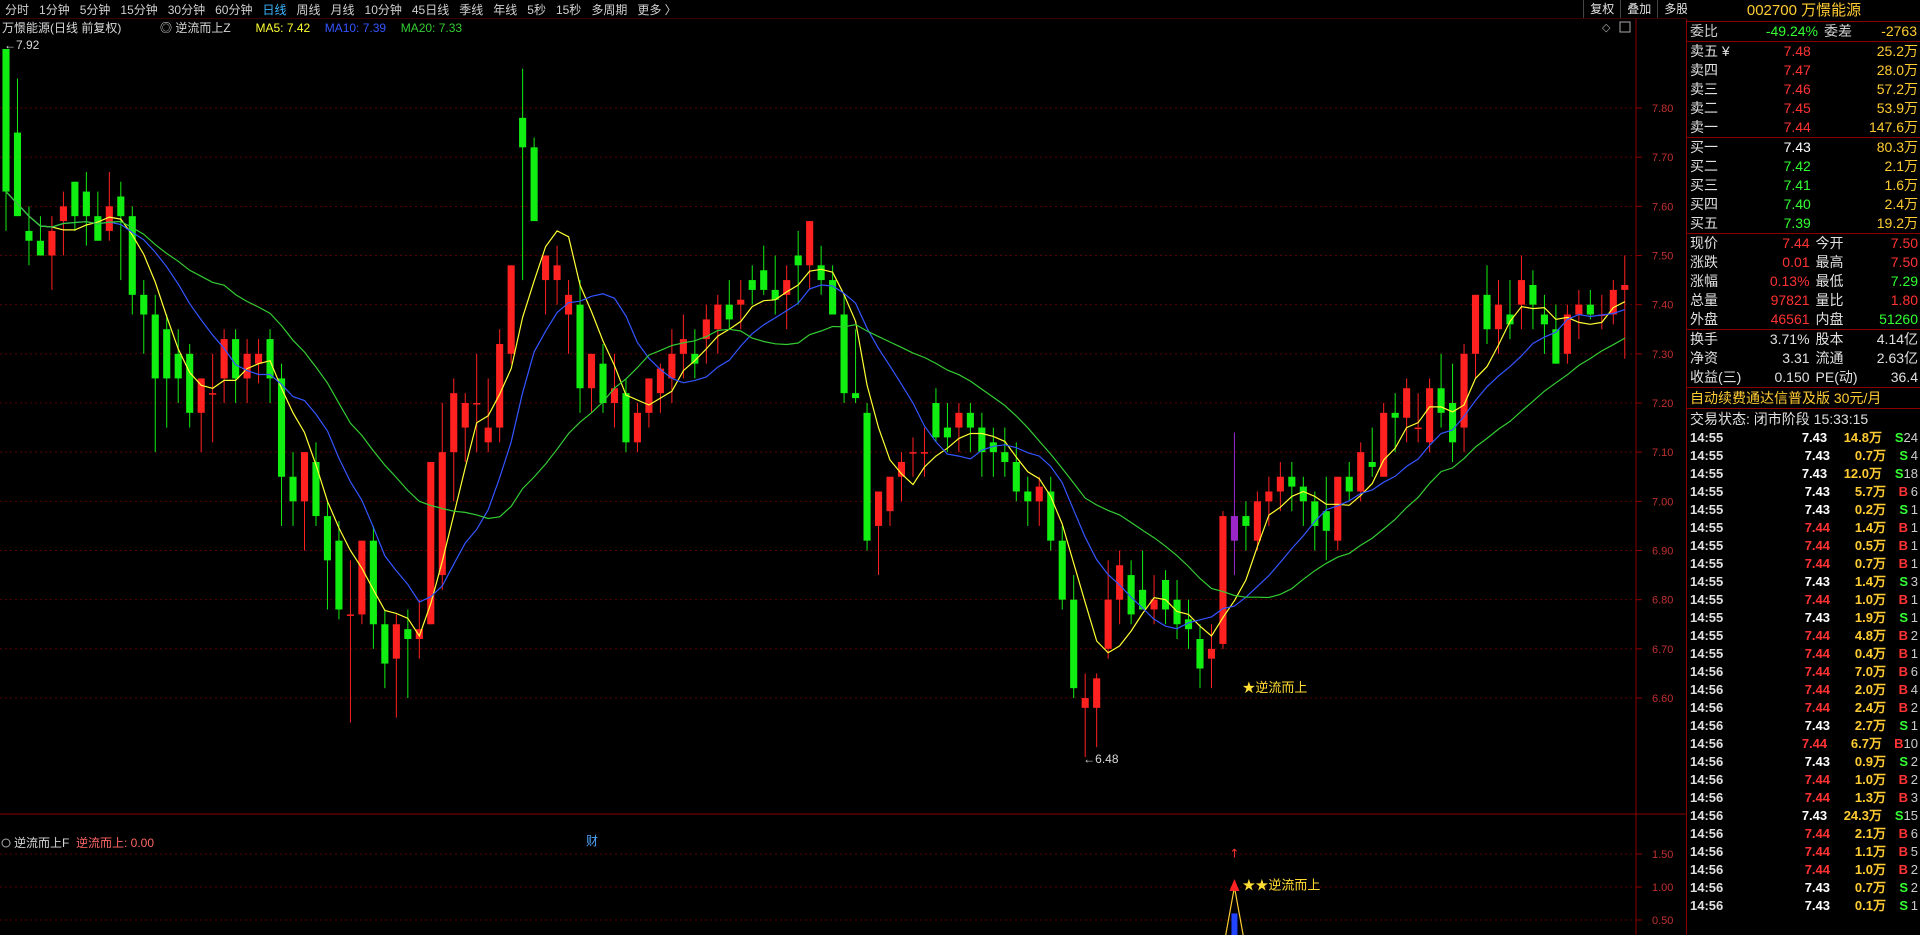 The image size is (1920, 935). I want to click on tick-row: 14:56 7.43 0.9万 S 2, so click(1803, 762).